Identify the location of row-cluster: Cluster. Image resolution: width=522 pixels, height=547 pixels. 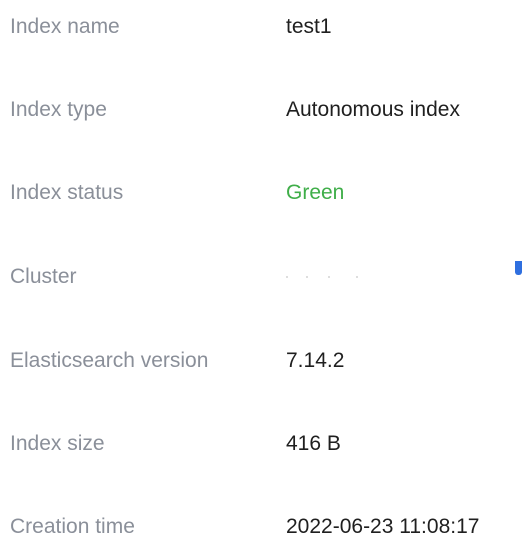
(261, 277).